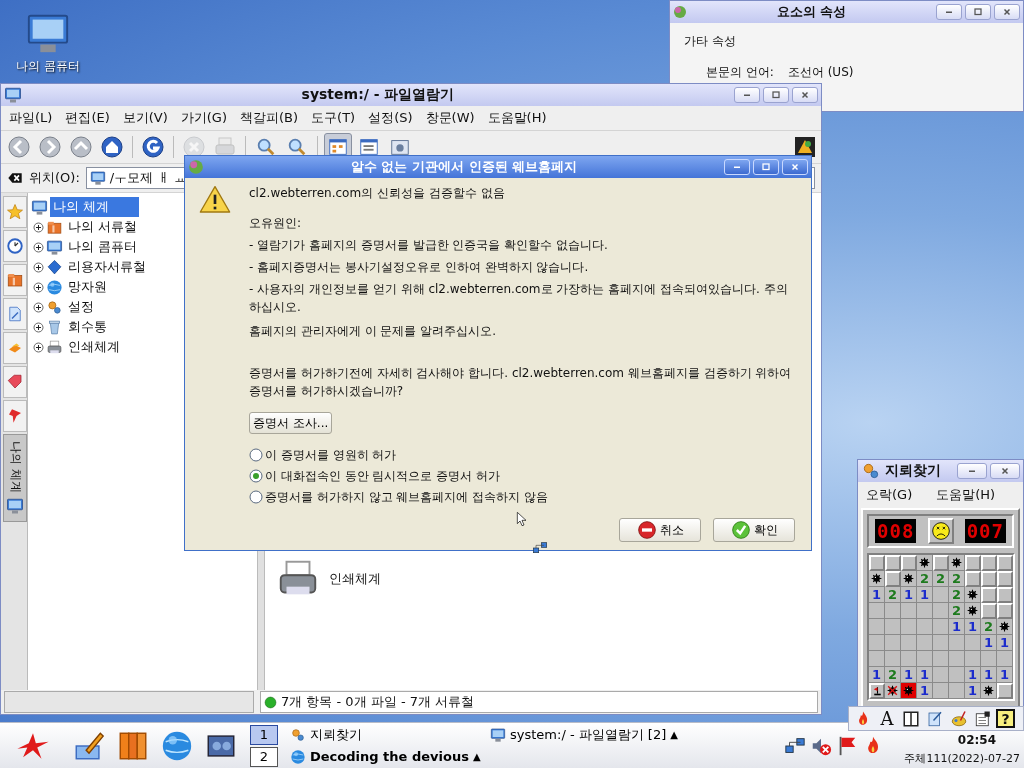 This screenshot has width=1024, height=768. What do you see at coordinates (383, 476) in the screenshot?
I see `radio-label: 이 대화접속인 동안 림시적으로 증명서 허가` at bounding box center [383, 476].